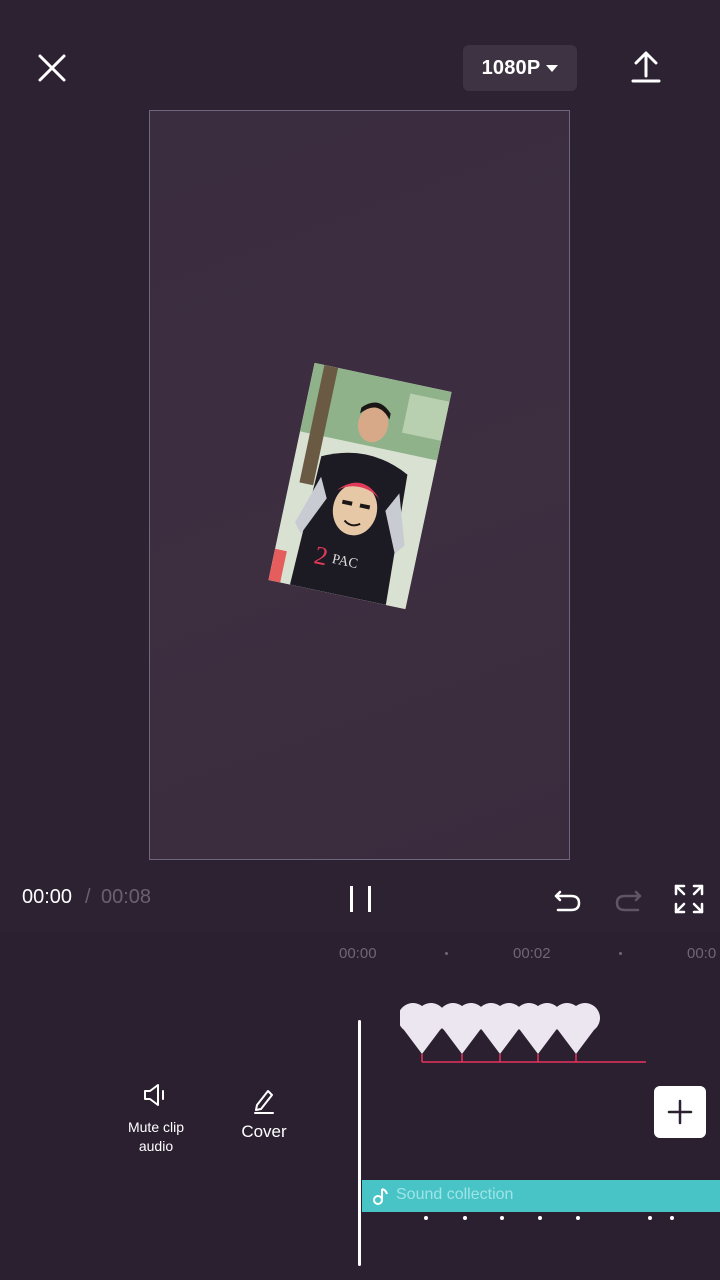 The image size is (720, 1280). I want to click on pause-button, so click(361, 899).